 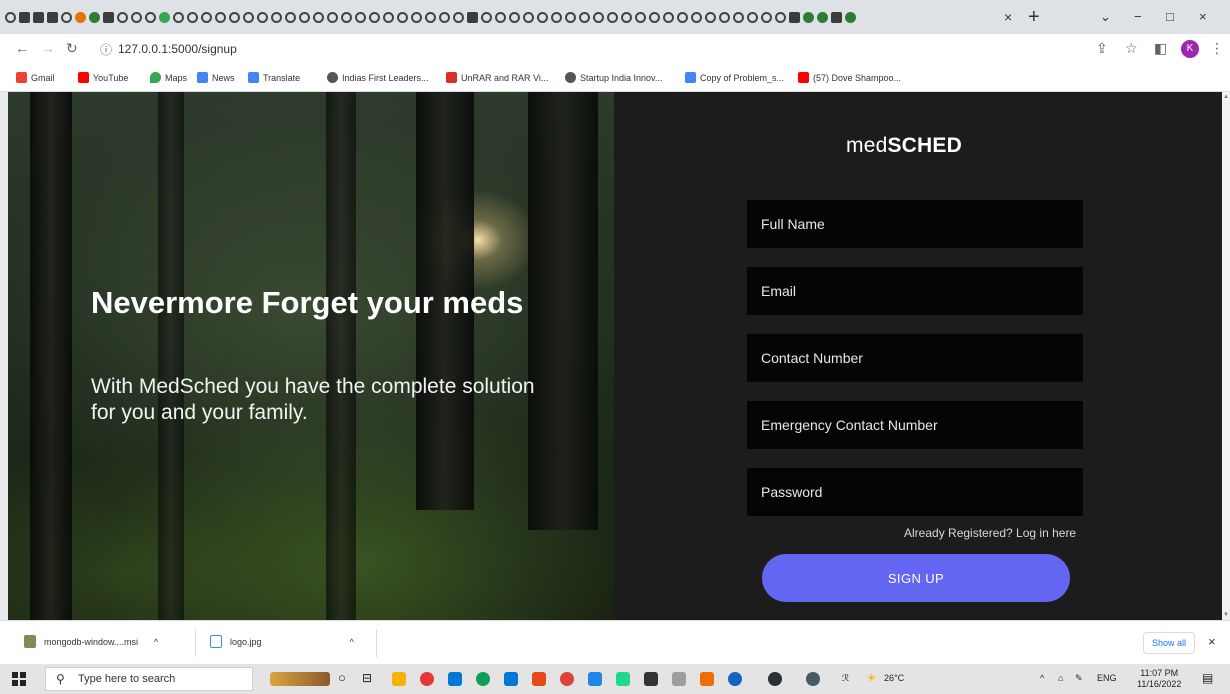 I want to click on minimize-button: −, so click(x=1138, y=16).